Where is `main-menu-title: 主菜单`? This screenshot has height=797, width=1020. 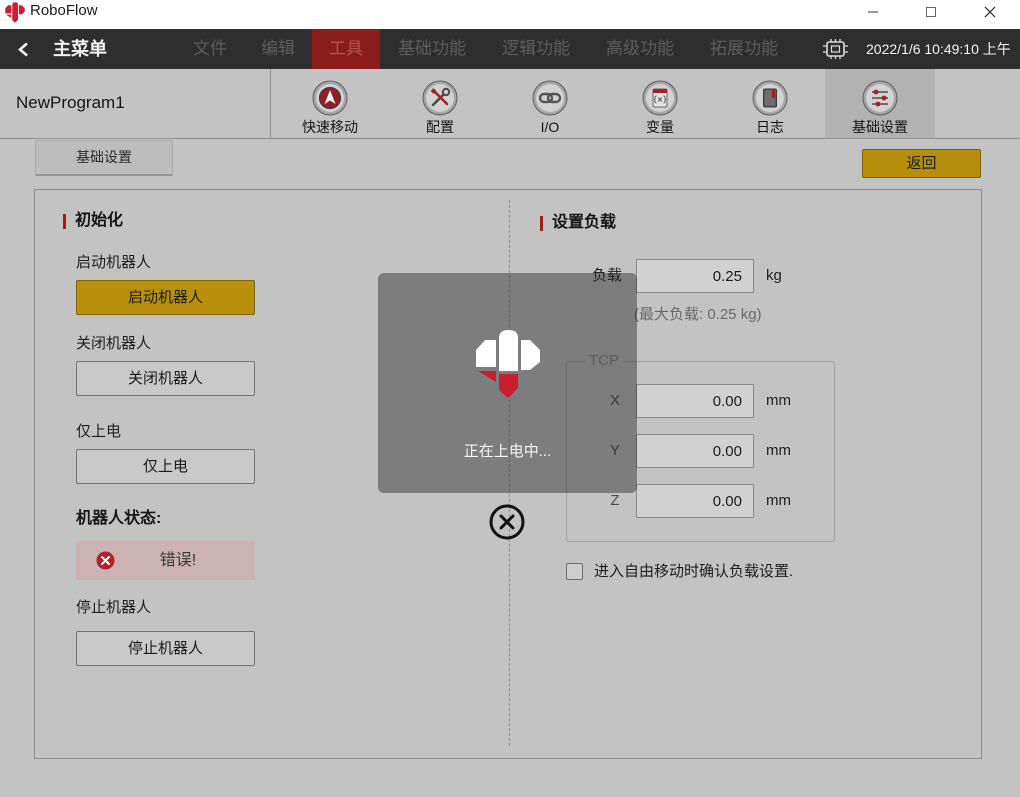
main-menu-title: 主菜单 is located at coordinates (80, 49).